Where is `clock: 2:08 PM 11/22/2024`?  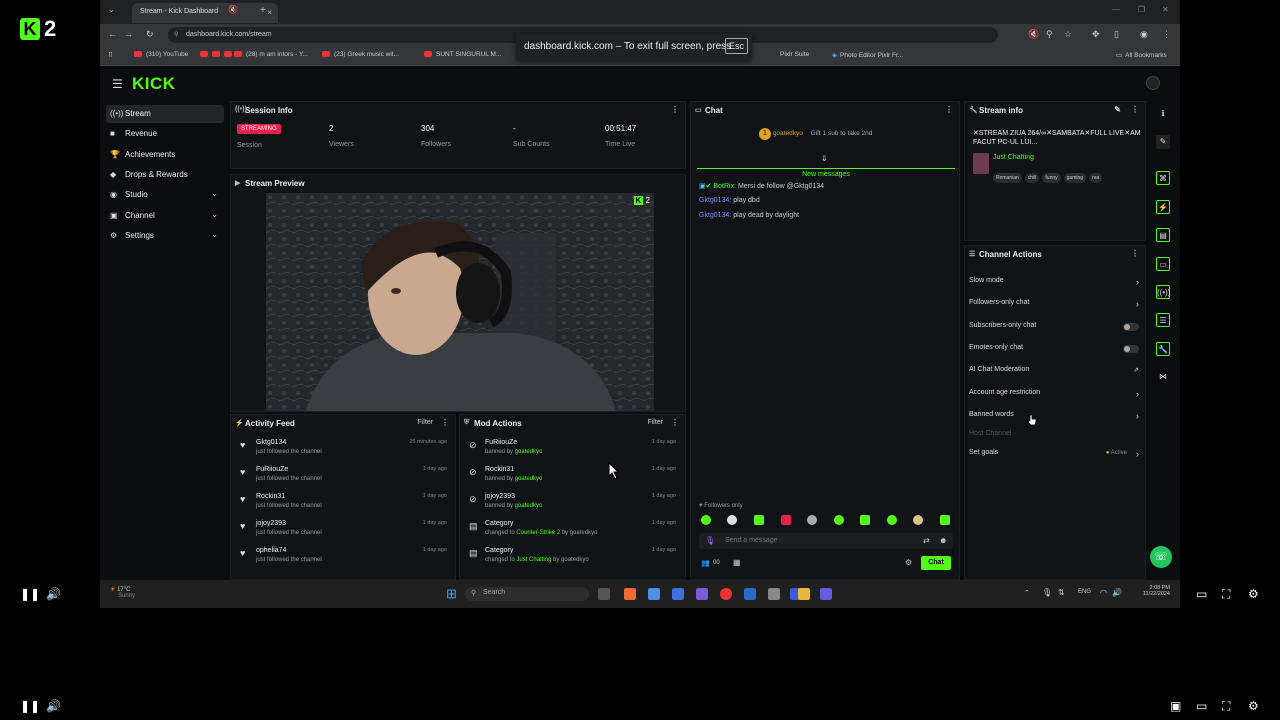 clock: 2:08 PM 11/22/2024 is located at coordinates (1150, 591).